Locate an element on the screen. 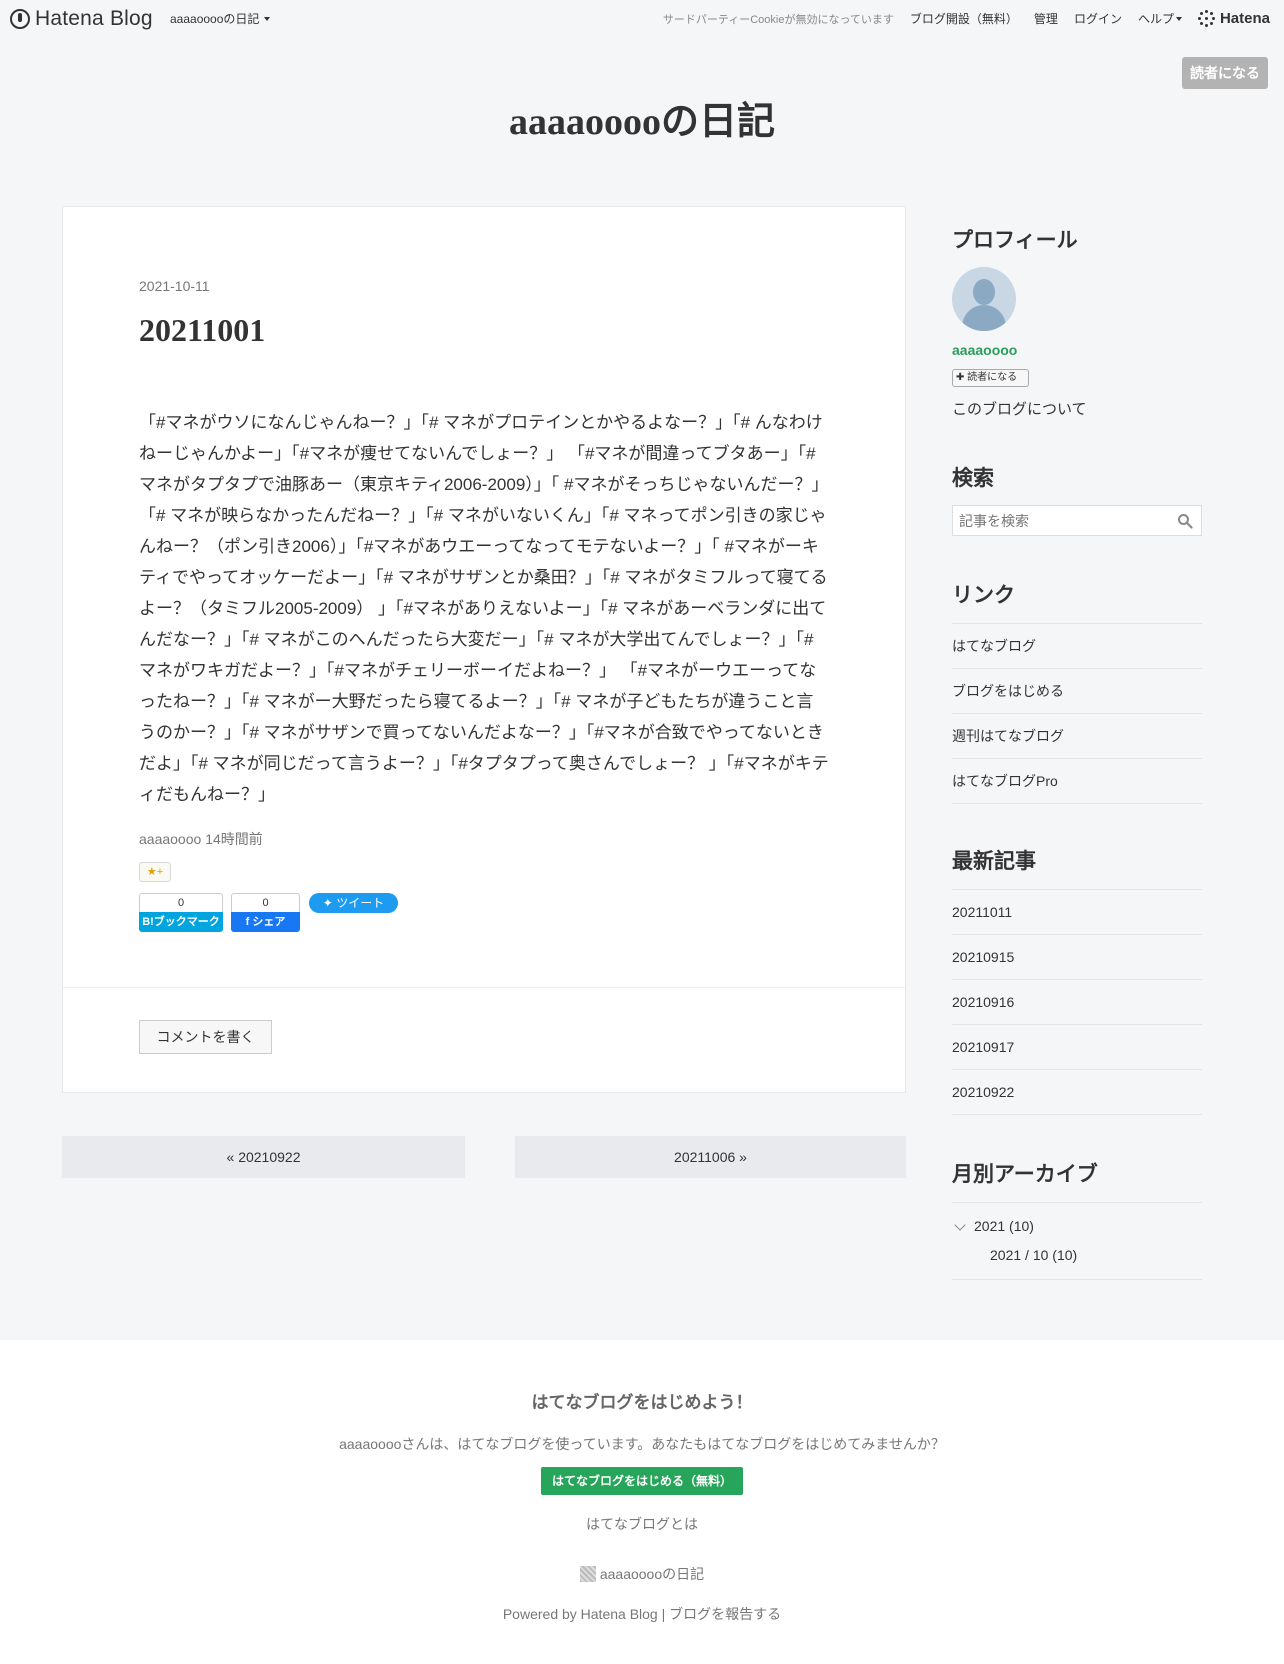 The height and width of the screenshot is (1664, 1284). blog-favicon-icon is located at coordinates (587, 1574).